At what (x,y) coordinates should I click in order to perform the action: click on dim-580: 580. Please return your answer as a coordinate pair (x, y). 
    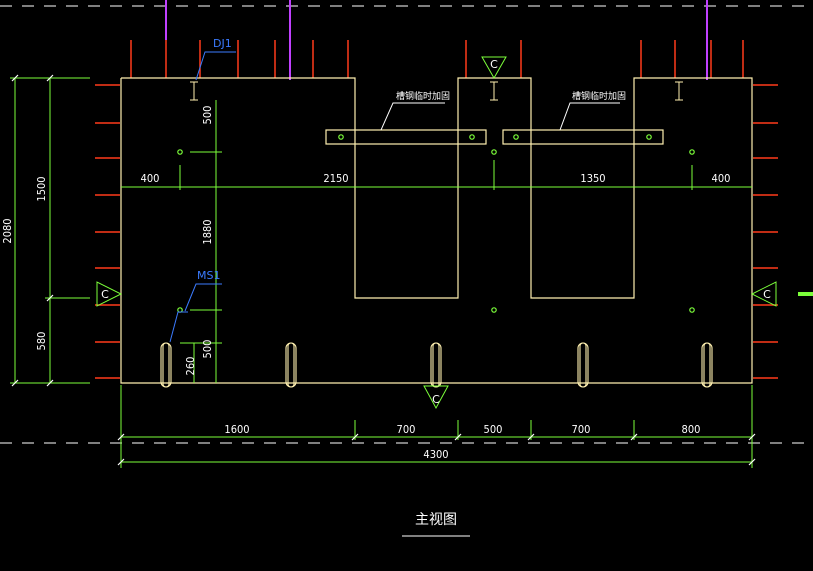
    Looking at the image, I should click on (41, 341).